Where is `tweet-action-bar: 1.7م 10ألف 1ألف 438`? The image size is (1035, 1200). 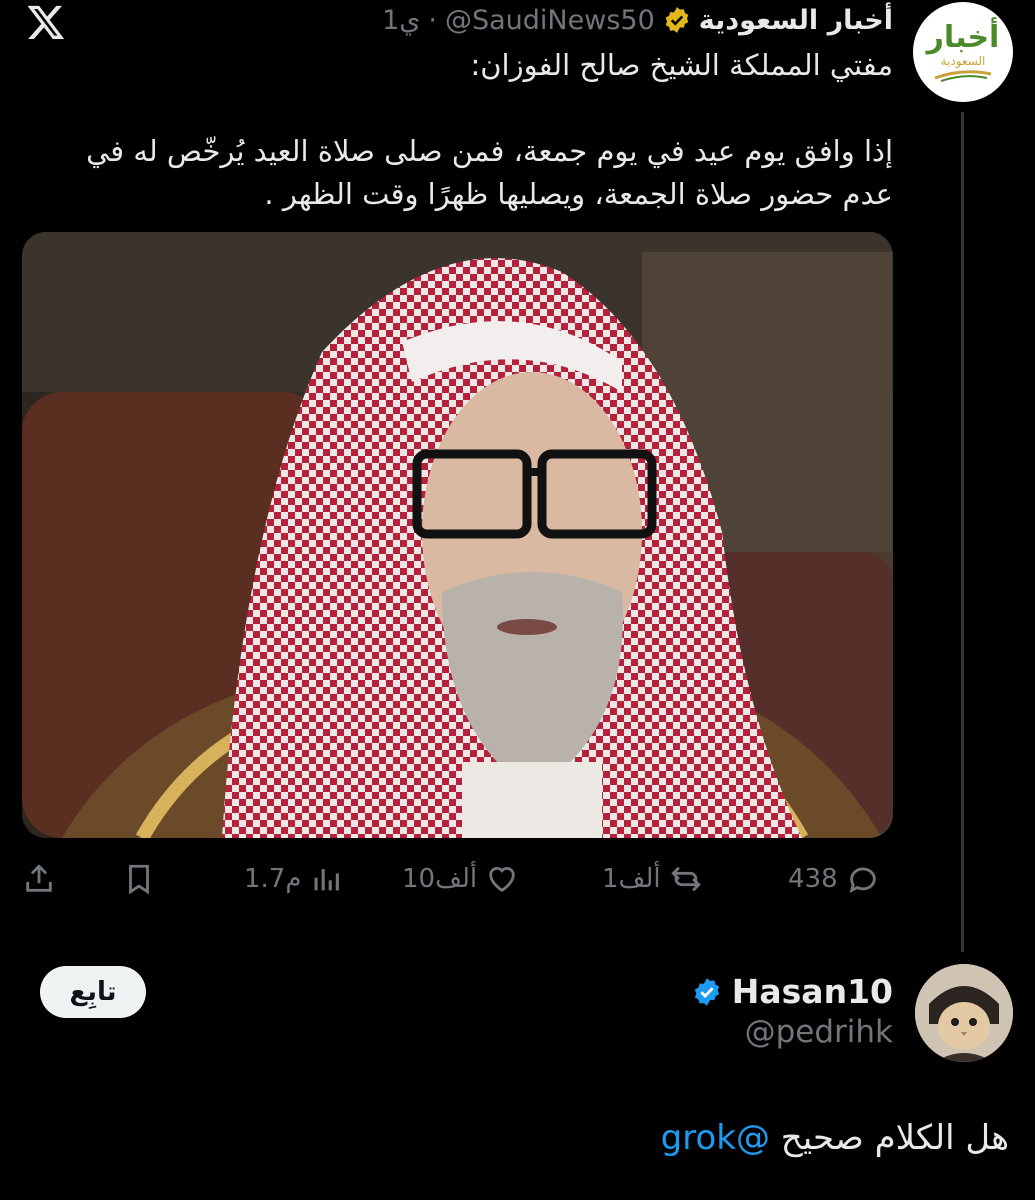
tweet-action-bar: 1.7م 10ألف 1ألف 438 is located at coordinates (457, 879).